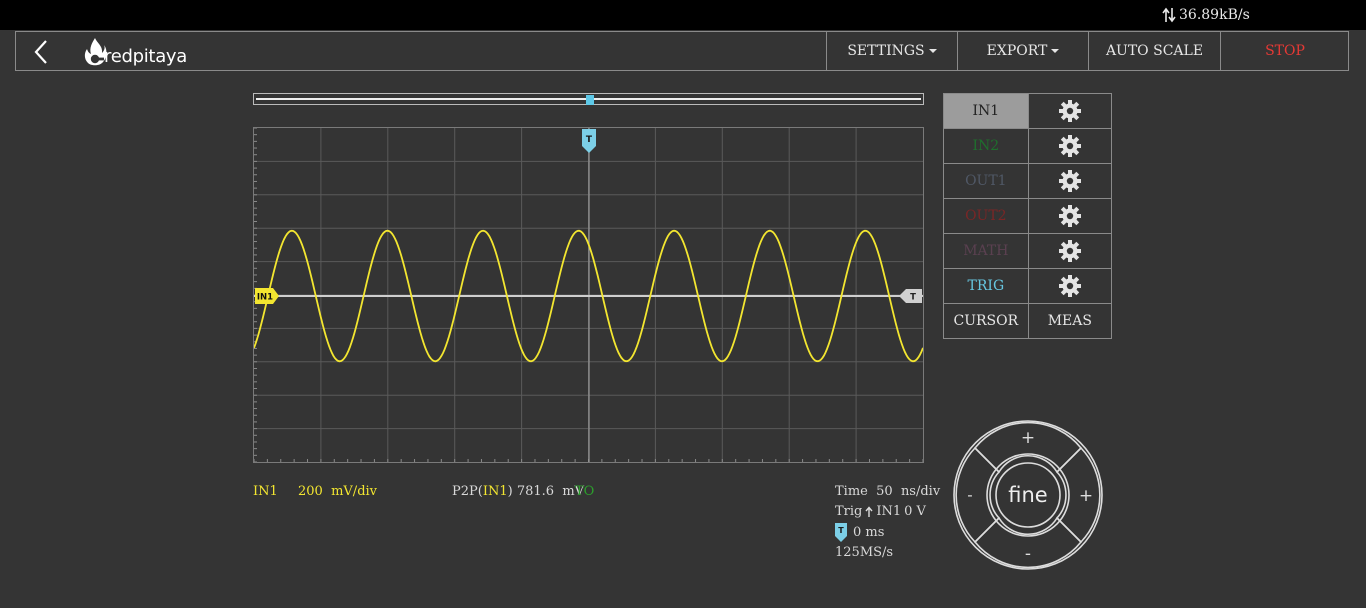 Image resolution: width=1366 pixels, height=608 pixels. What do you see at coordinates (585, 491) in the screenshot?
I see `acquisition-mode: TO` at bounding box center [585, 491].